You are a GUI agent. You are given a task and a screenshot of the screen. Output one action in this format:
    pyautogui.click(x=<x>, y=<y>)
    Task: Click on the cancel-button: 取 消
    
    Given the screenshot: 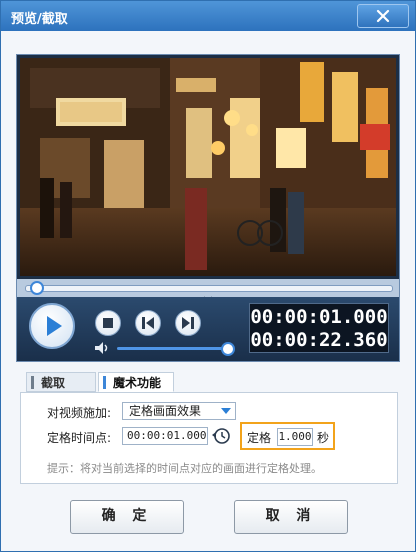 What is the action you would take?
    pyautogui.click(x=291, y=517)
    